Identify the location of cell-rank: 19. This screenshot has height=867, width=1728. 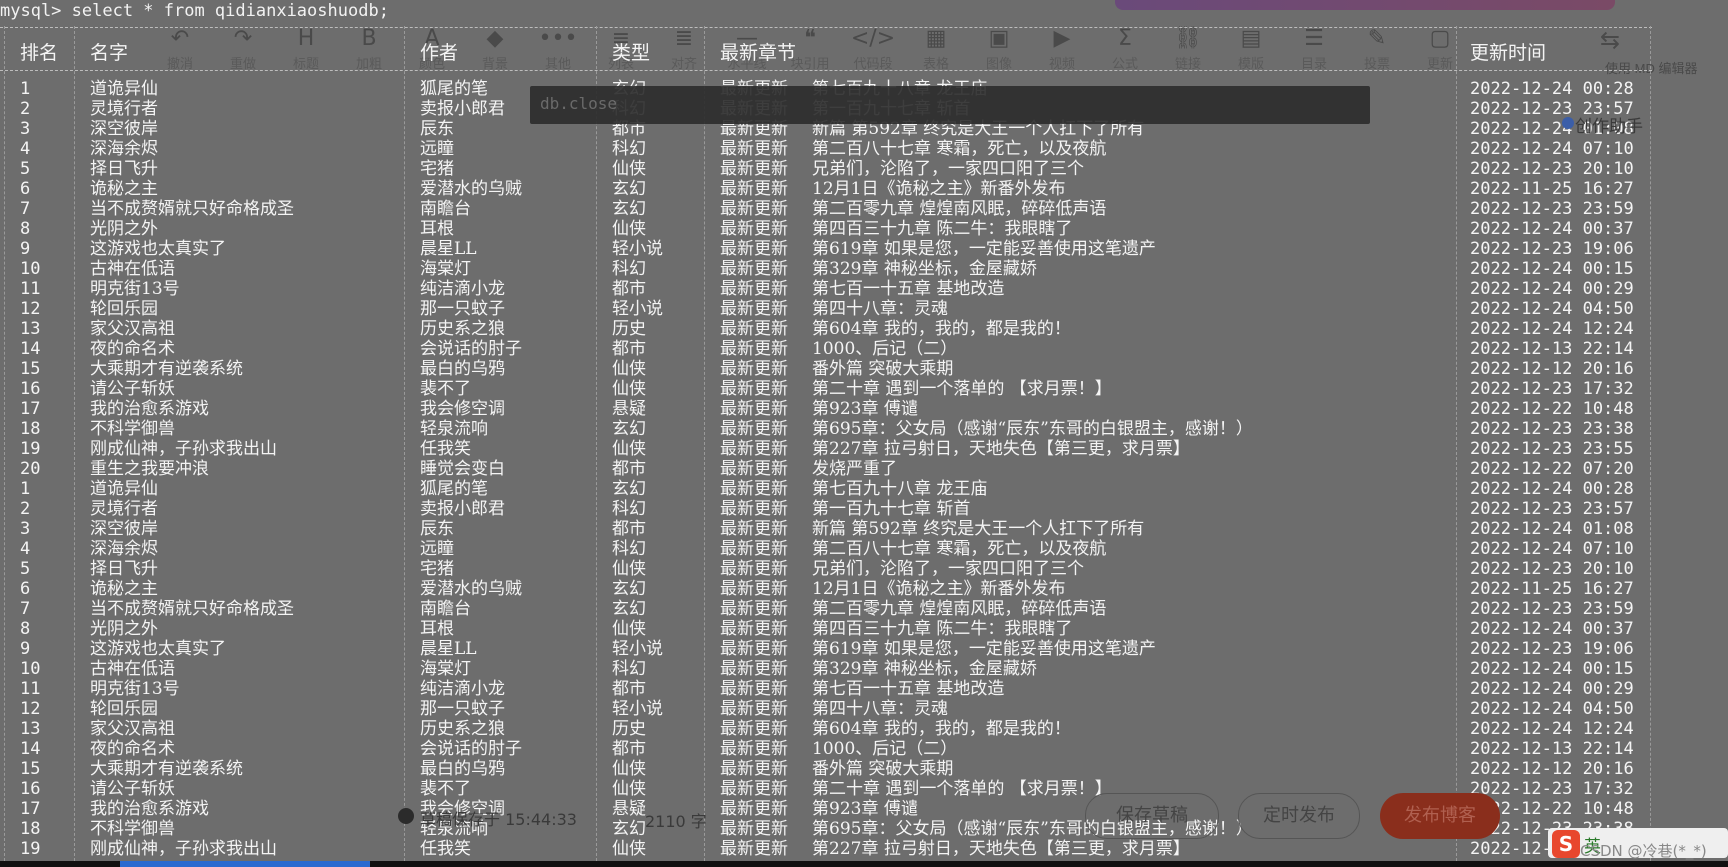
(30, 849).